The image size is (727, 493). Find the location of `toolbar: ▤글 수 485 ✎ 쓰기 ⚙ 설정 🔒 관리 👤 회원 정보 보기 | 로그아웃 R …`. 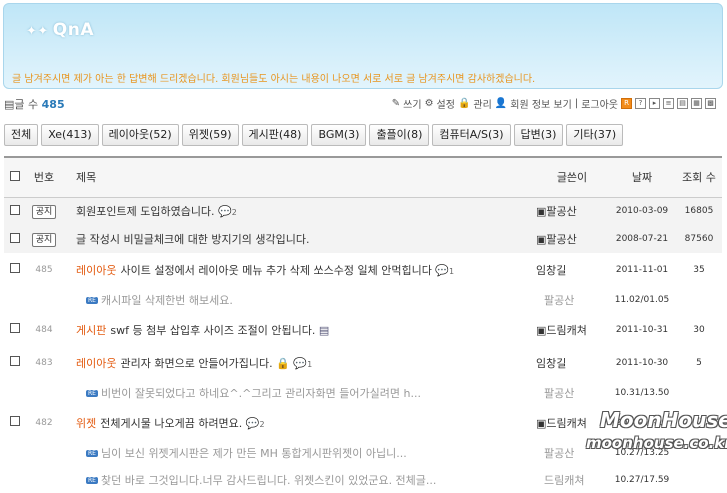

toolbar: ▤글 수 485 ✎ 쓰기 ⚙ 설정 🔒 관리 👤 회원 정보 보기 | 로그아웃 R … is located at coordinates (363, 103).